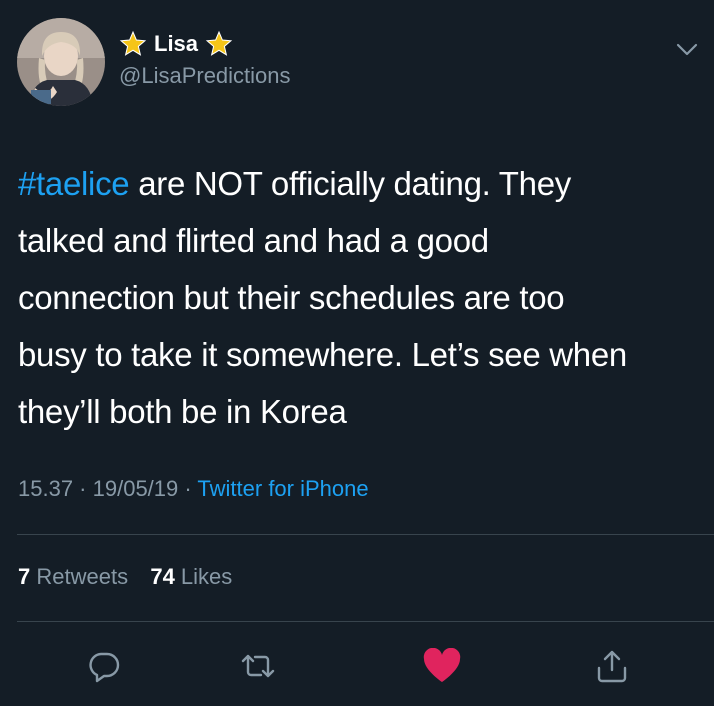  I want to click on like-button, so click(442, 666).